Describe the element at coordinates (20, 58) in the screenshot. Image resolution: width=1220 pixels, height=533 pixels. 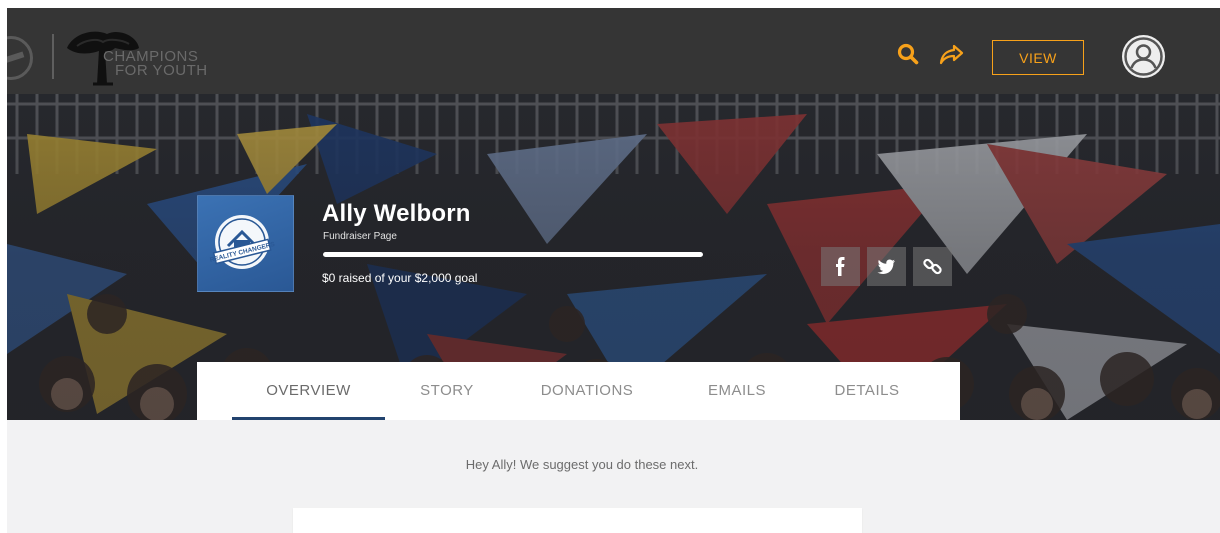
I see `partner-seal-icon` at that location.